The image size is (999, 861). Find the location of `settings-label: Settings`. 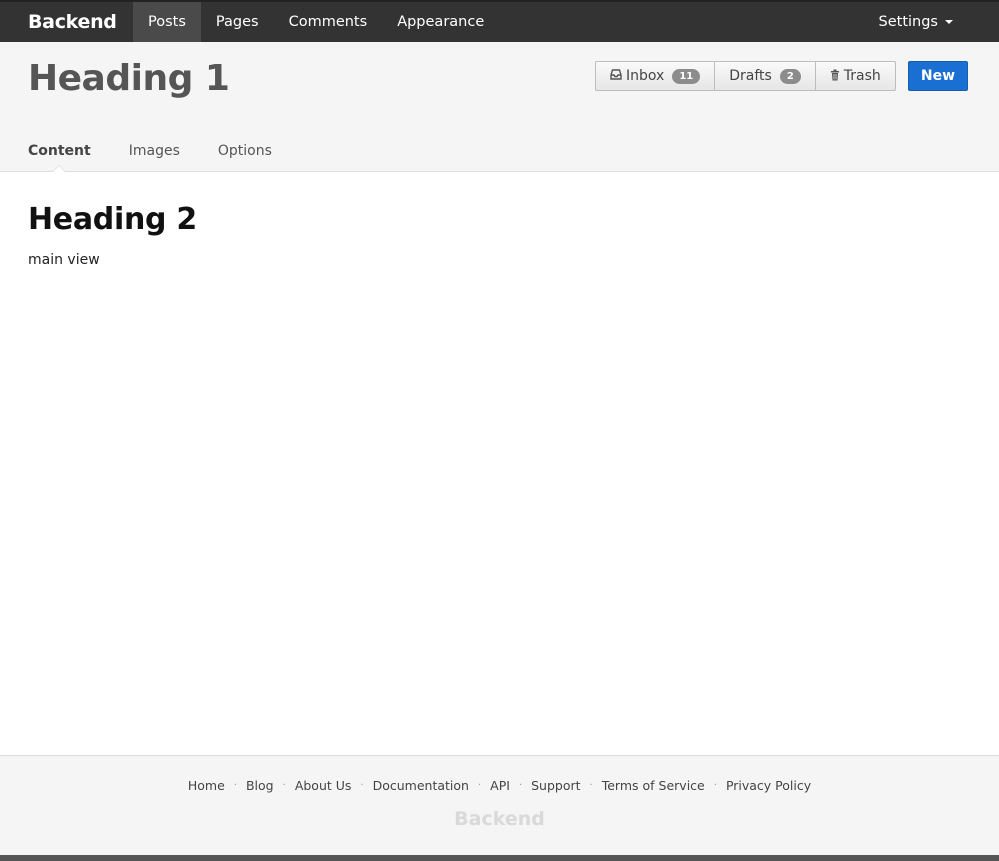

settings-label: Settings is located at coordinates (908, 22).